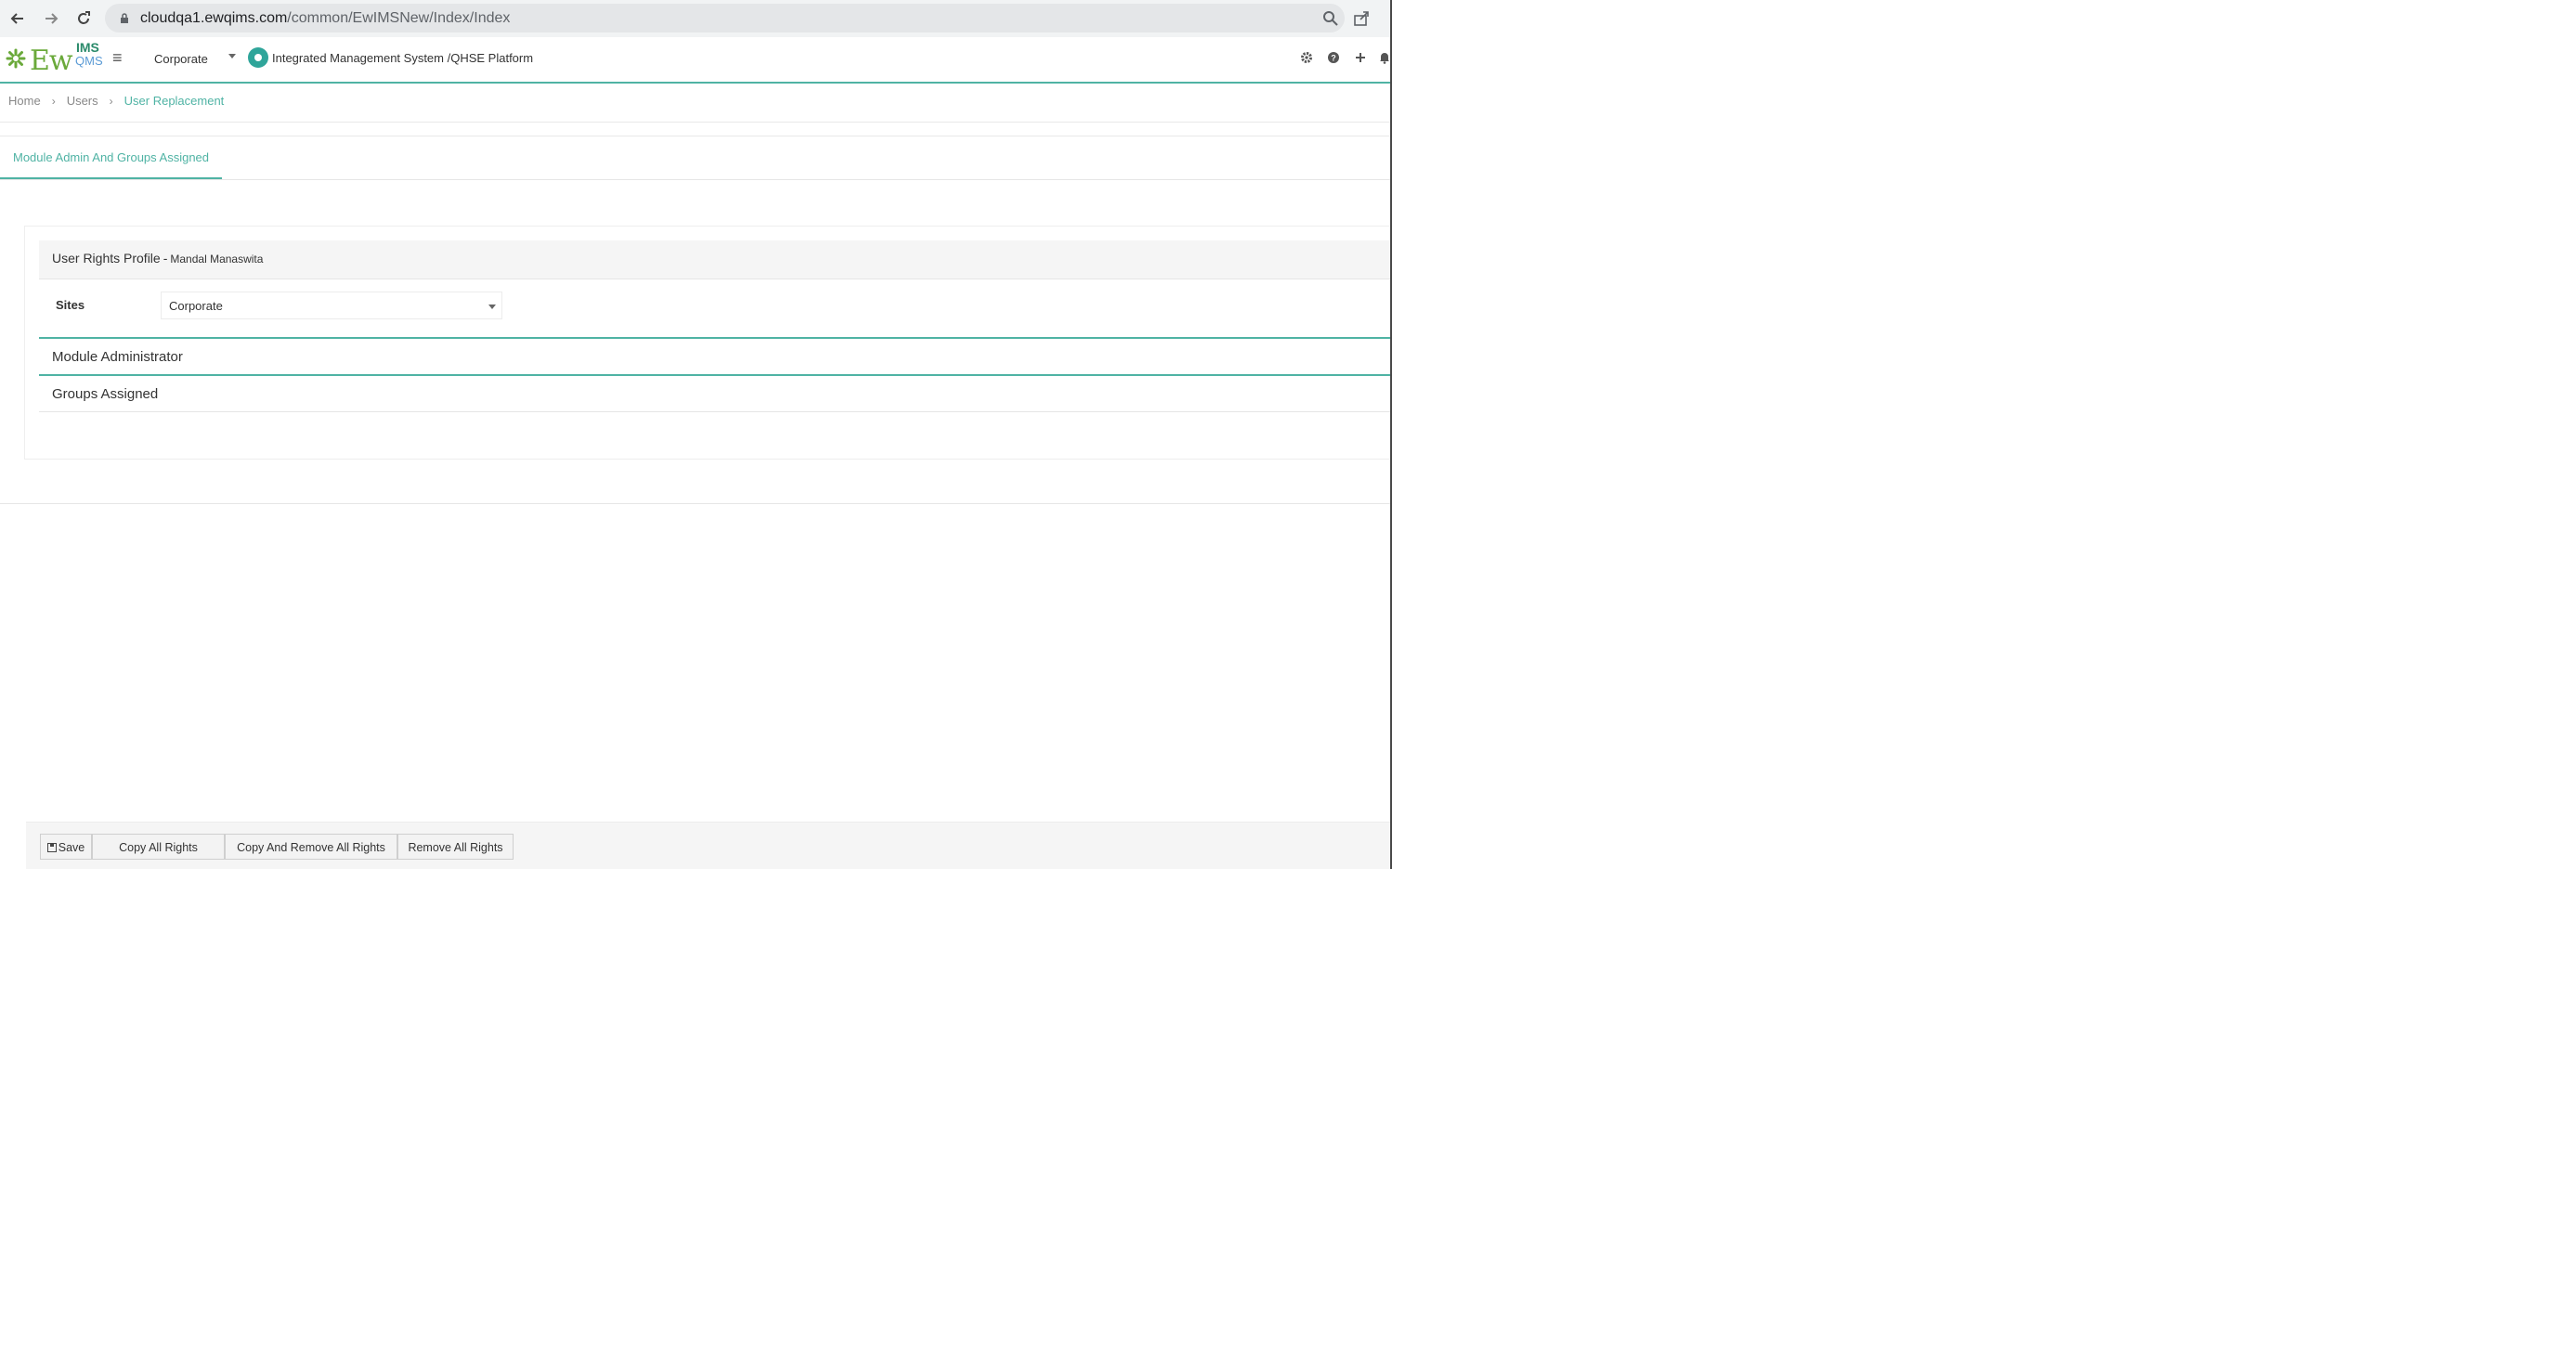  Describe the element at coordinates (715, 356) in the screenshot. I see `module-administrator-section: Module Administrator` at that location.